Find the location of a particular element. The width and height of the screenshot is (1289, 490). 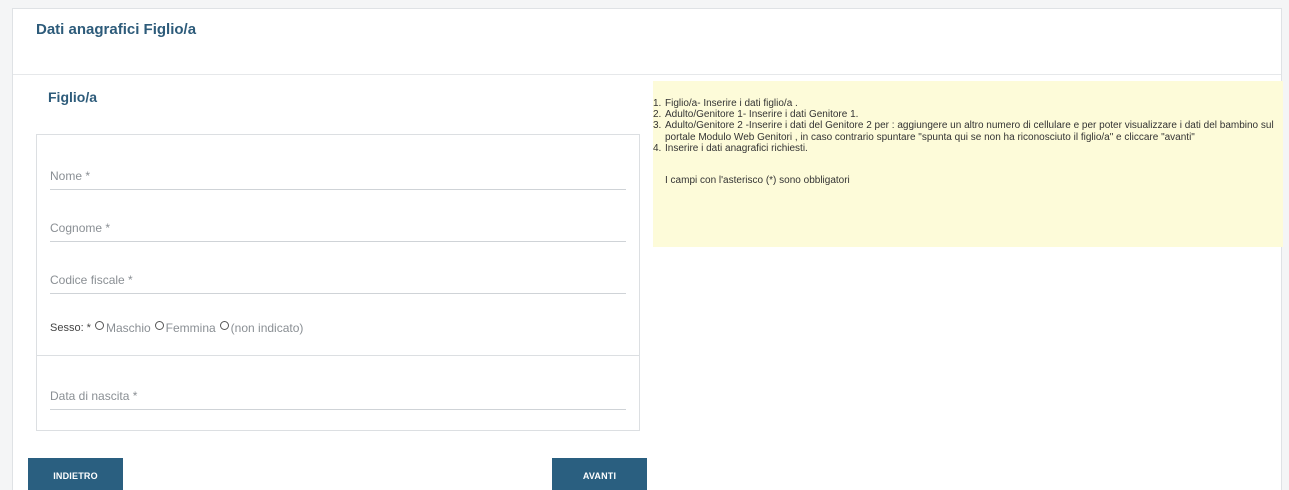

page-header: Dati anagrafici Figlio/a is located at coordinates (647, 42).